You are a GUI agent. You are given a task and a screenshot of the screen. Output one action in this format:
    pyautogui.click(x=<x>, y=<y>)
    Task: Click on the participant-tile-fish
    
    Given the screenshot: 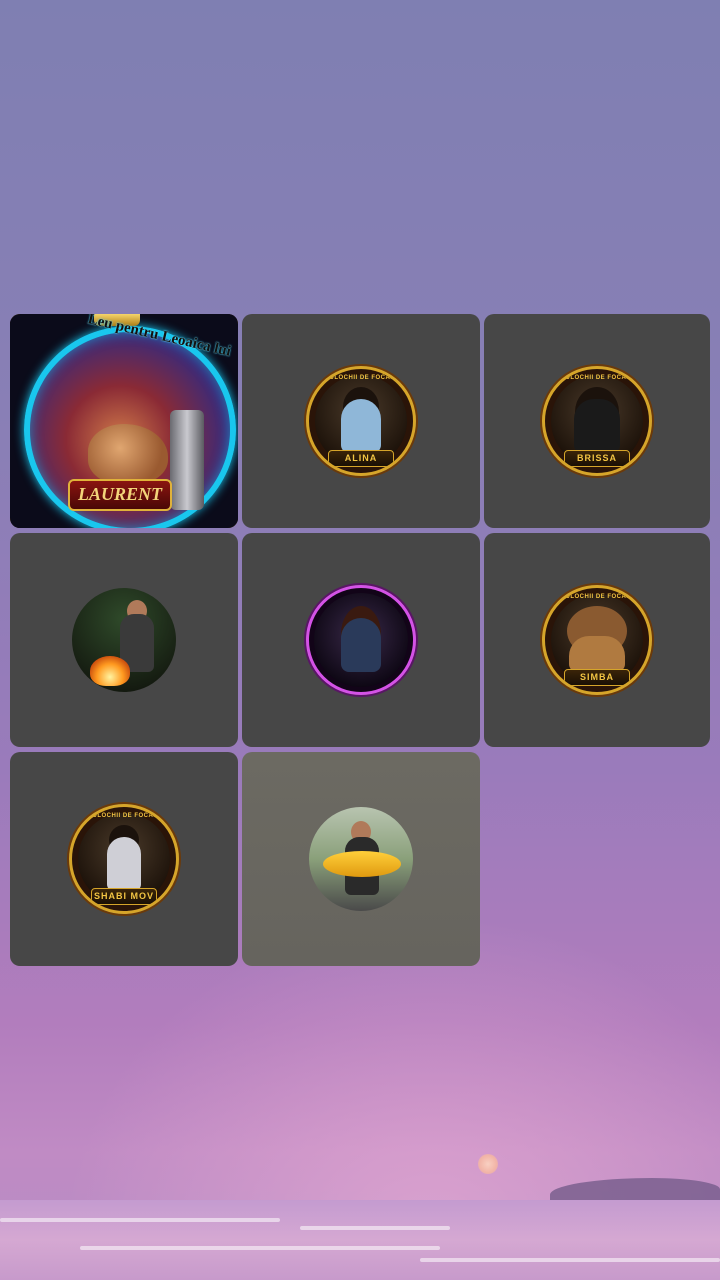 What is the action you would take?
    pyautogui.click(x=361, y=859)
    